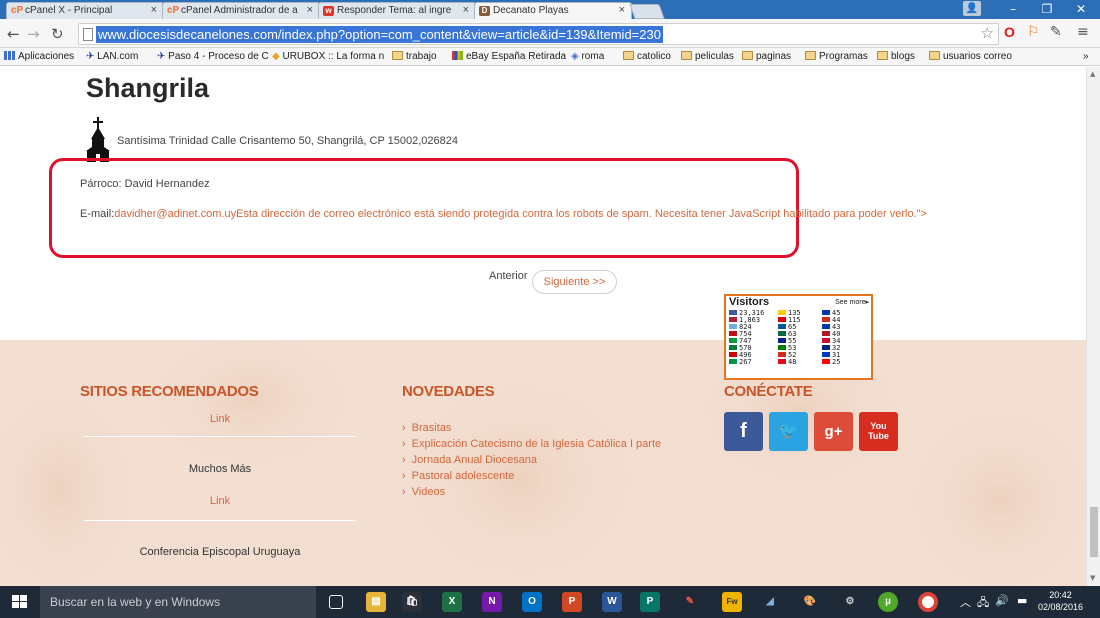 The image size is (1100, 618). What do you see at coordinates (39, 56) in the screenshot?
I see `bookmark-apps: Aplicaciones` at bounding box center [39, 56].